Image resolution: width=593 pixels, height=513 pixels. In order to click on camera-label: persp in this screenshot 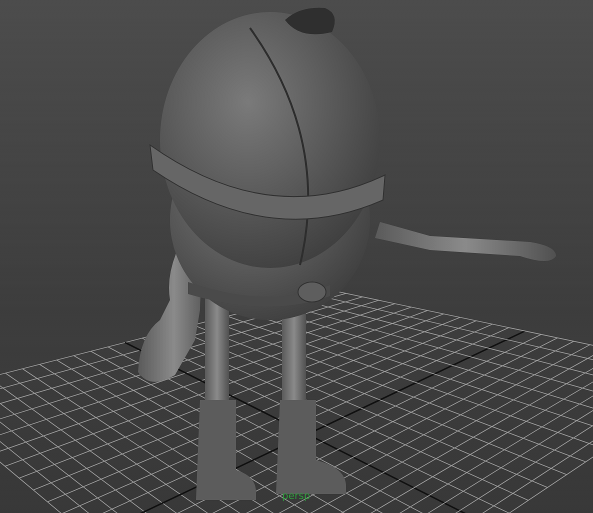, I will do `click(296, 496)`.